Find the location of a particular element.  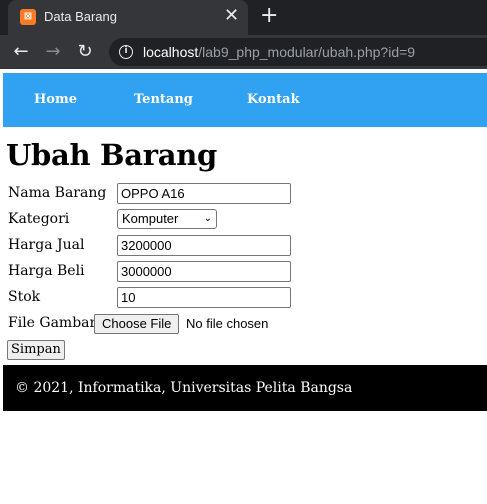

kategori-label: Kategori is located at coordinates (39, 219).